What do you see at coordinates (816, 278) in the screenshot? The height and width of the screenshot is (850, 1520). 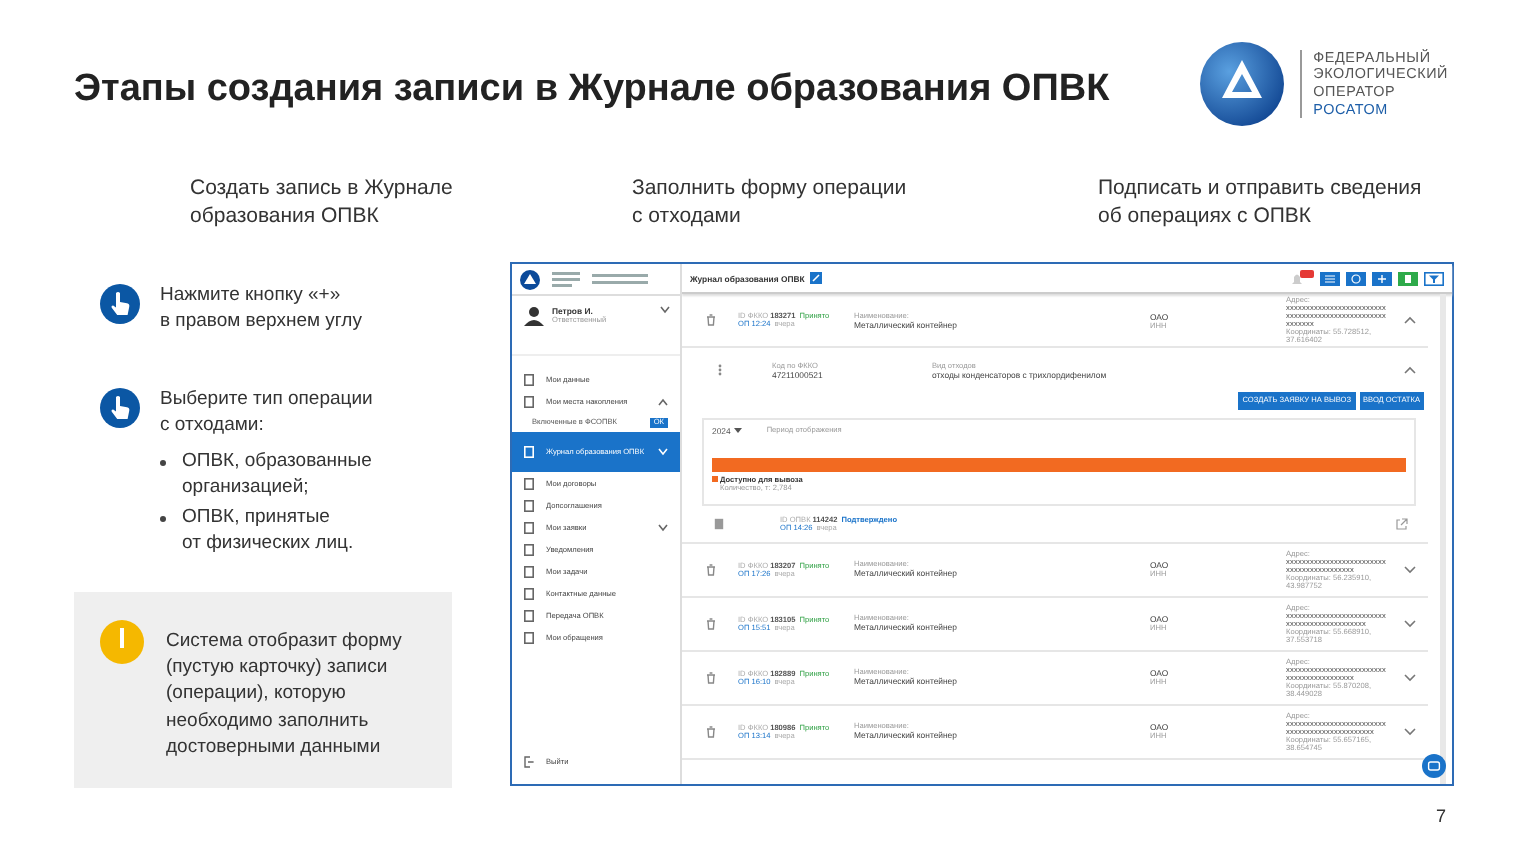 I see `edit-icon` at bounding box center [816, 278].